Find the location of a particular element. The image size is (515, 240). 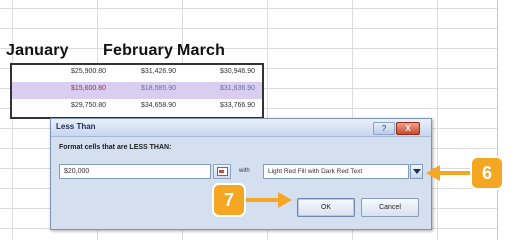

cell: $33,766.90 is located at coordinates (223, 105).